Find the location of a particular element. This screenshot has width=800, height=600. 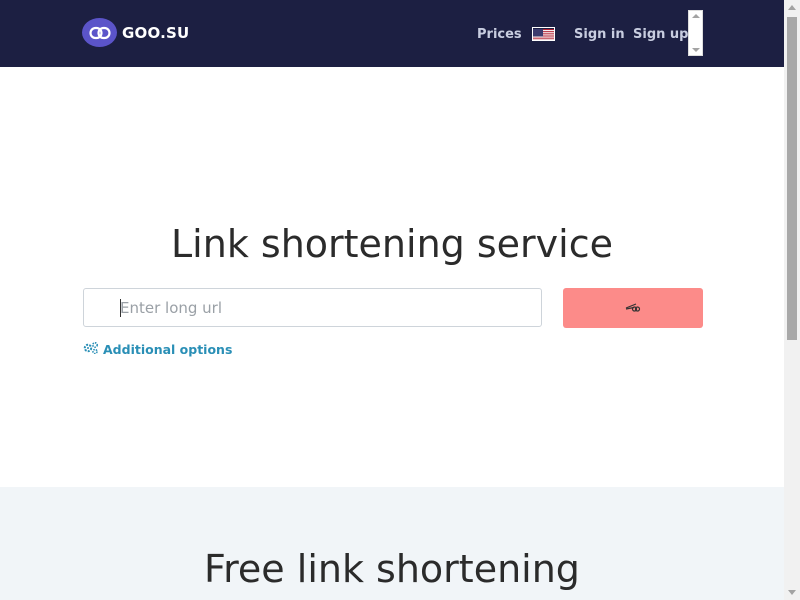

scissors-icon is located at coordinates (633, 308).